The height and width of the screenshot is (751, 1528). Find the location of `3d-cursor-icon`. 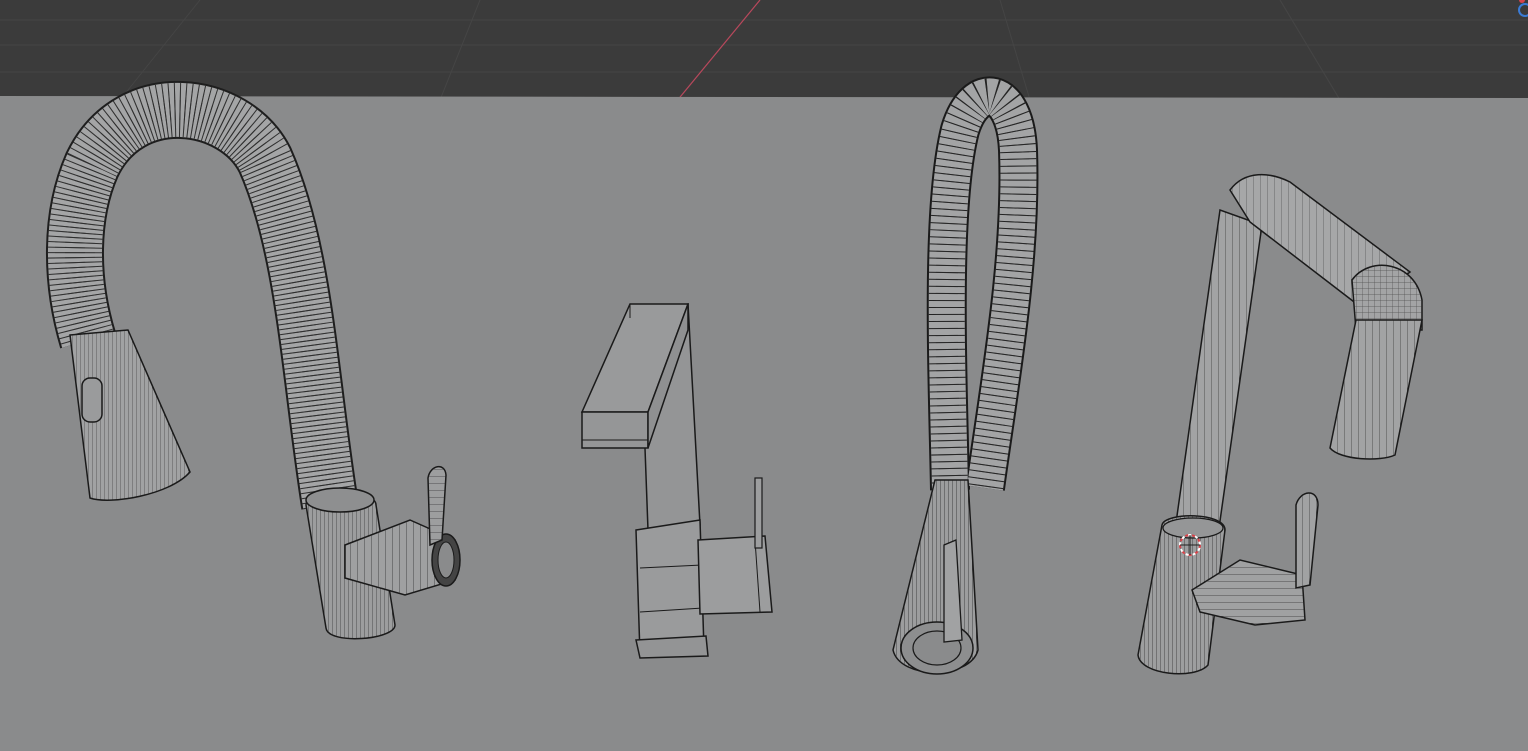

3d-cursor-icon is located at coordinates (1190, 545).